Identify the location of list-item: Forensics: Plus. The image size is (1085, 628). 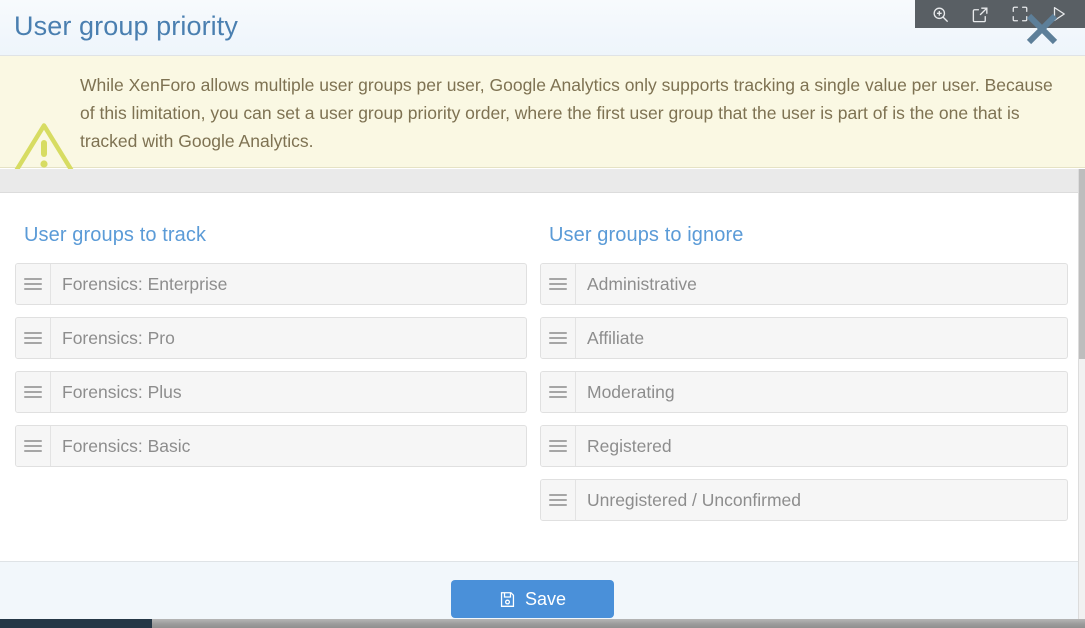
(271, 392).